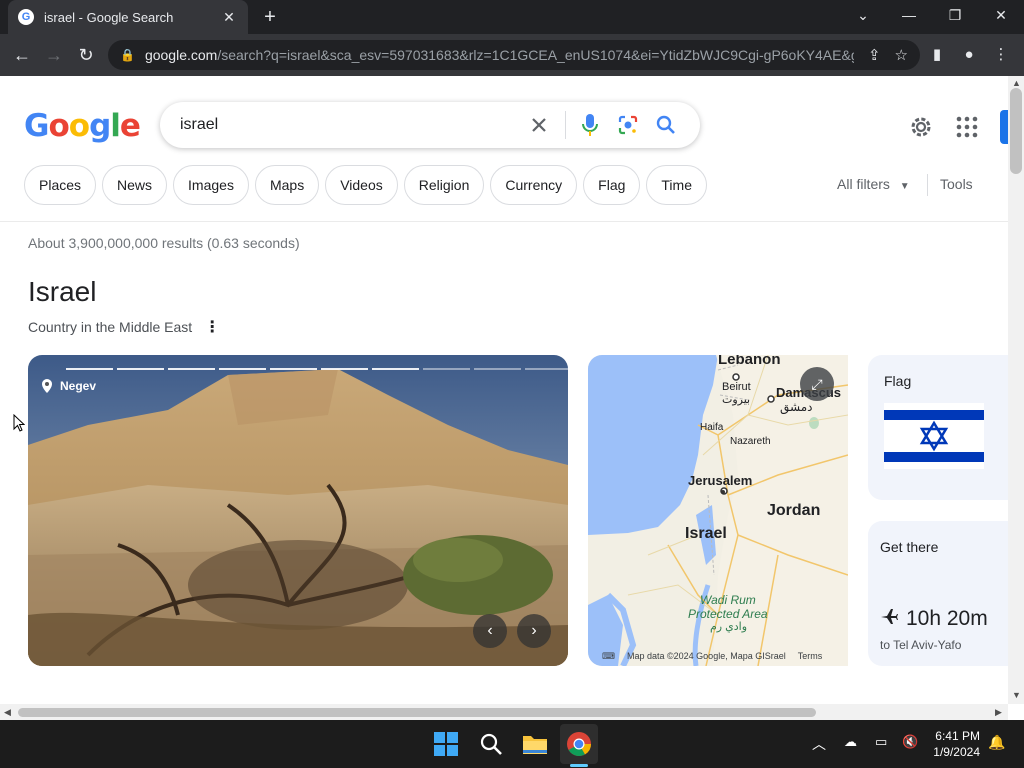 This screenshot has height=768, width=1024. Describe the element at coordinates (750, 441) in the screenshot. I see `map-label-nazareth: Nazareth` at that location.